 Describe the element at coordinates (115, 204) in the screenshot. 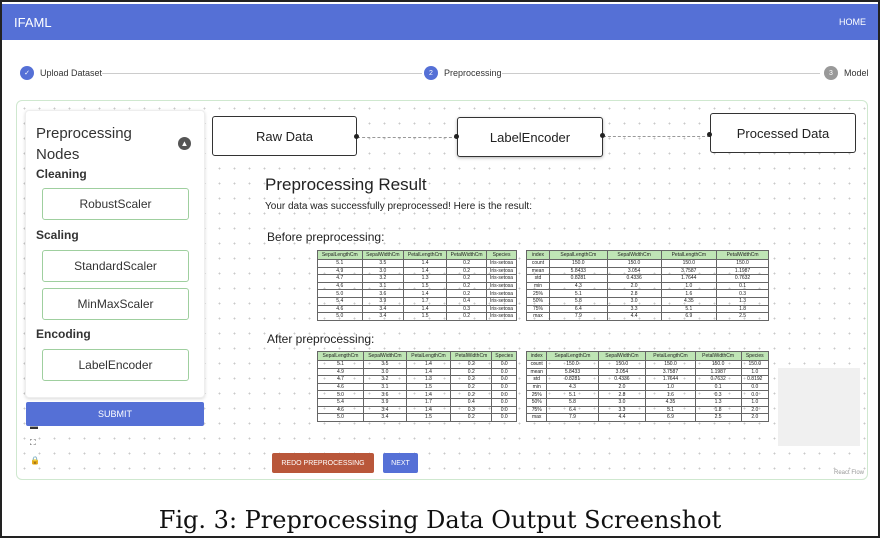

I see `node-robustscaler: RobustScaler` at that location.